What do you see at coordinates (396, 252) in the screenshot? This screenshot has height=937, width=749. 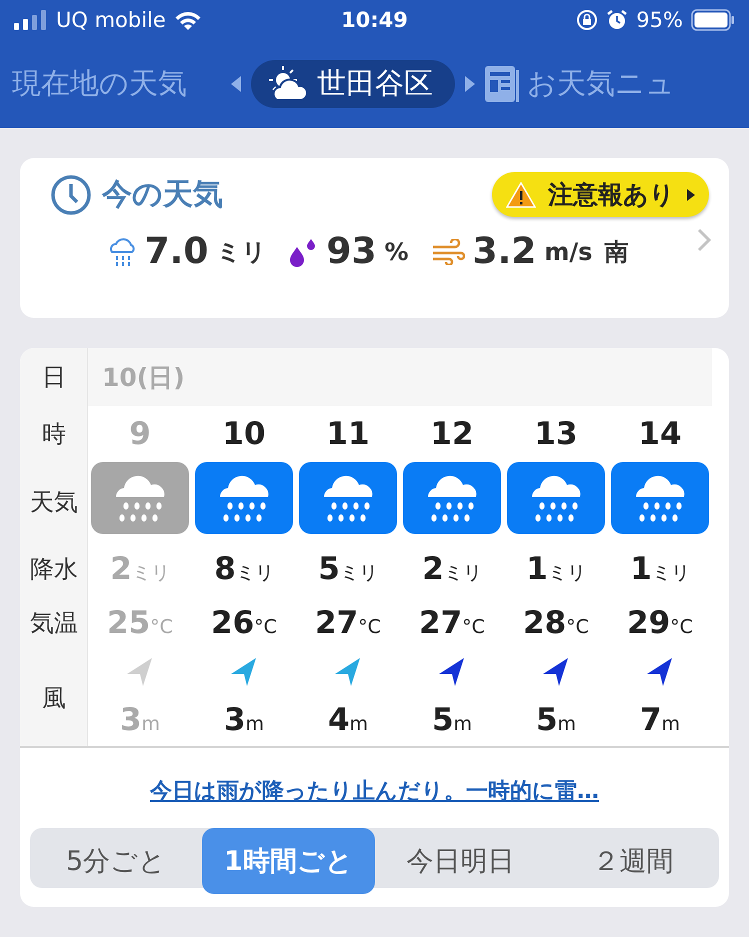 I see `humidity-unit: %` at bounding box center [396, 252].